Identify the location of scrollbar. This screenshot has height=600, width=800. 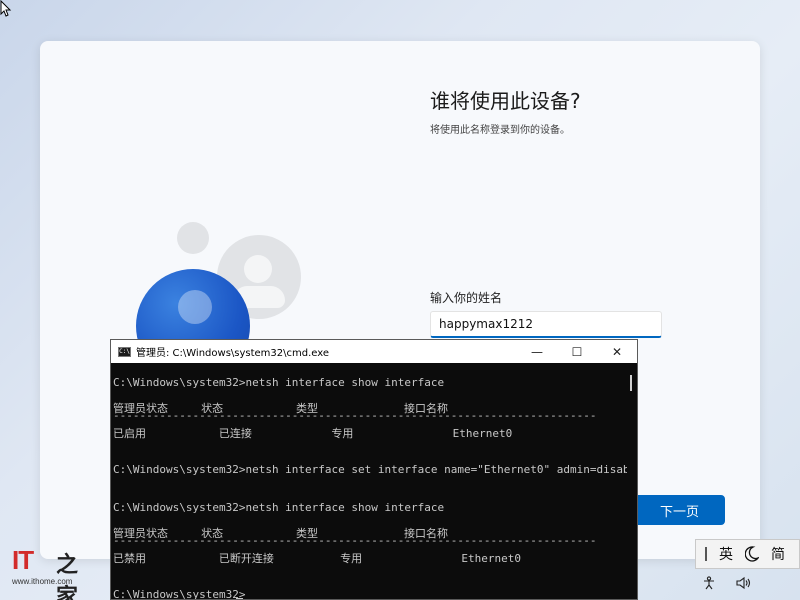
(632, 481).